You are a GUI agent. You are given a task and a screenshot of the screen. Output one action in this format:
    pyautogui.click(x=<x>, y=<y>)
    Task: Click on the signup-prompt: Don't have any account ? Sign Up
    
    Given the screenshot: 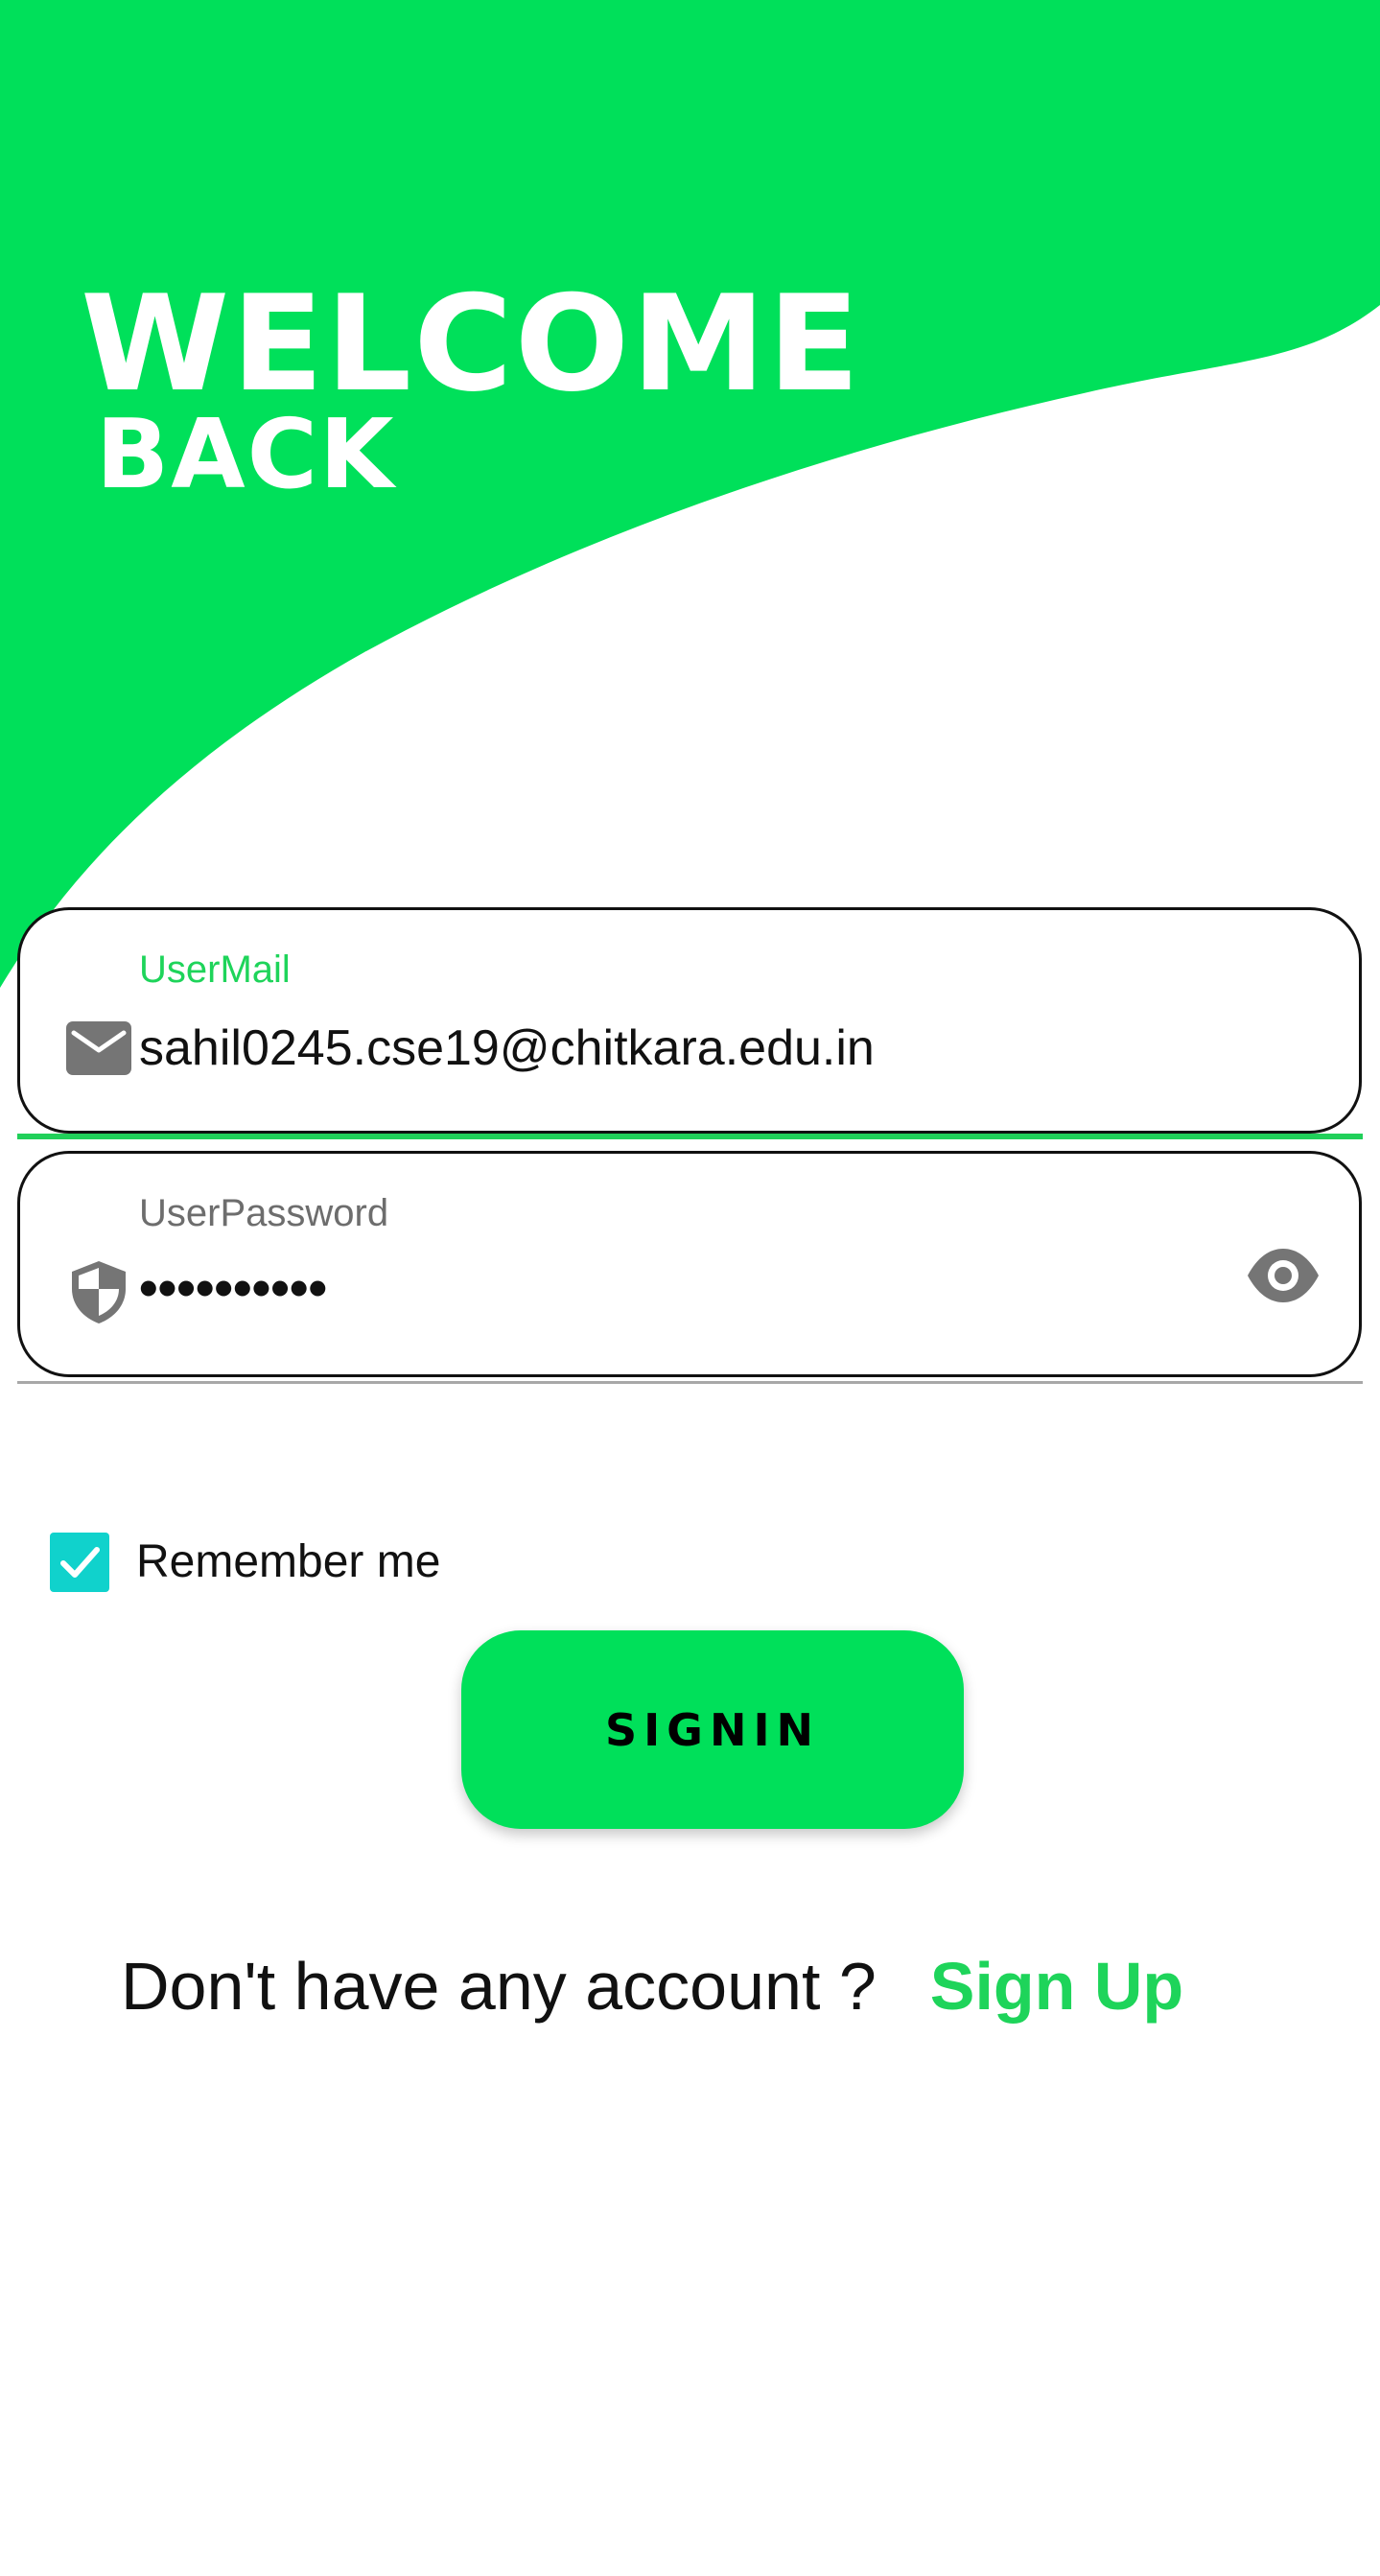 What is the action you would take?
    pyautogui.click(x=652, y=1986)
    